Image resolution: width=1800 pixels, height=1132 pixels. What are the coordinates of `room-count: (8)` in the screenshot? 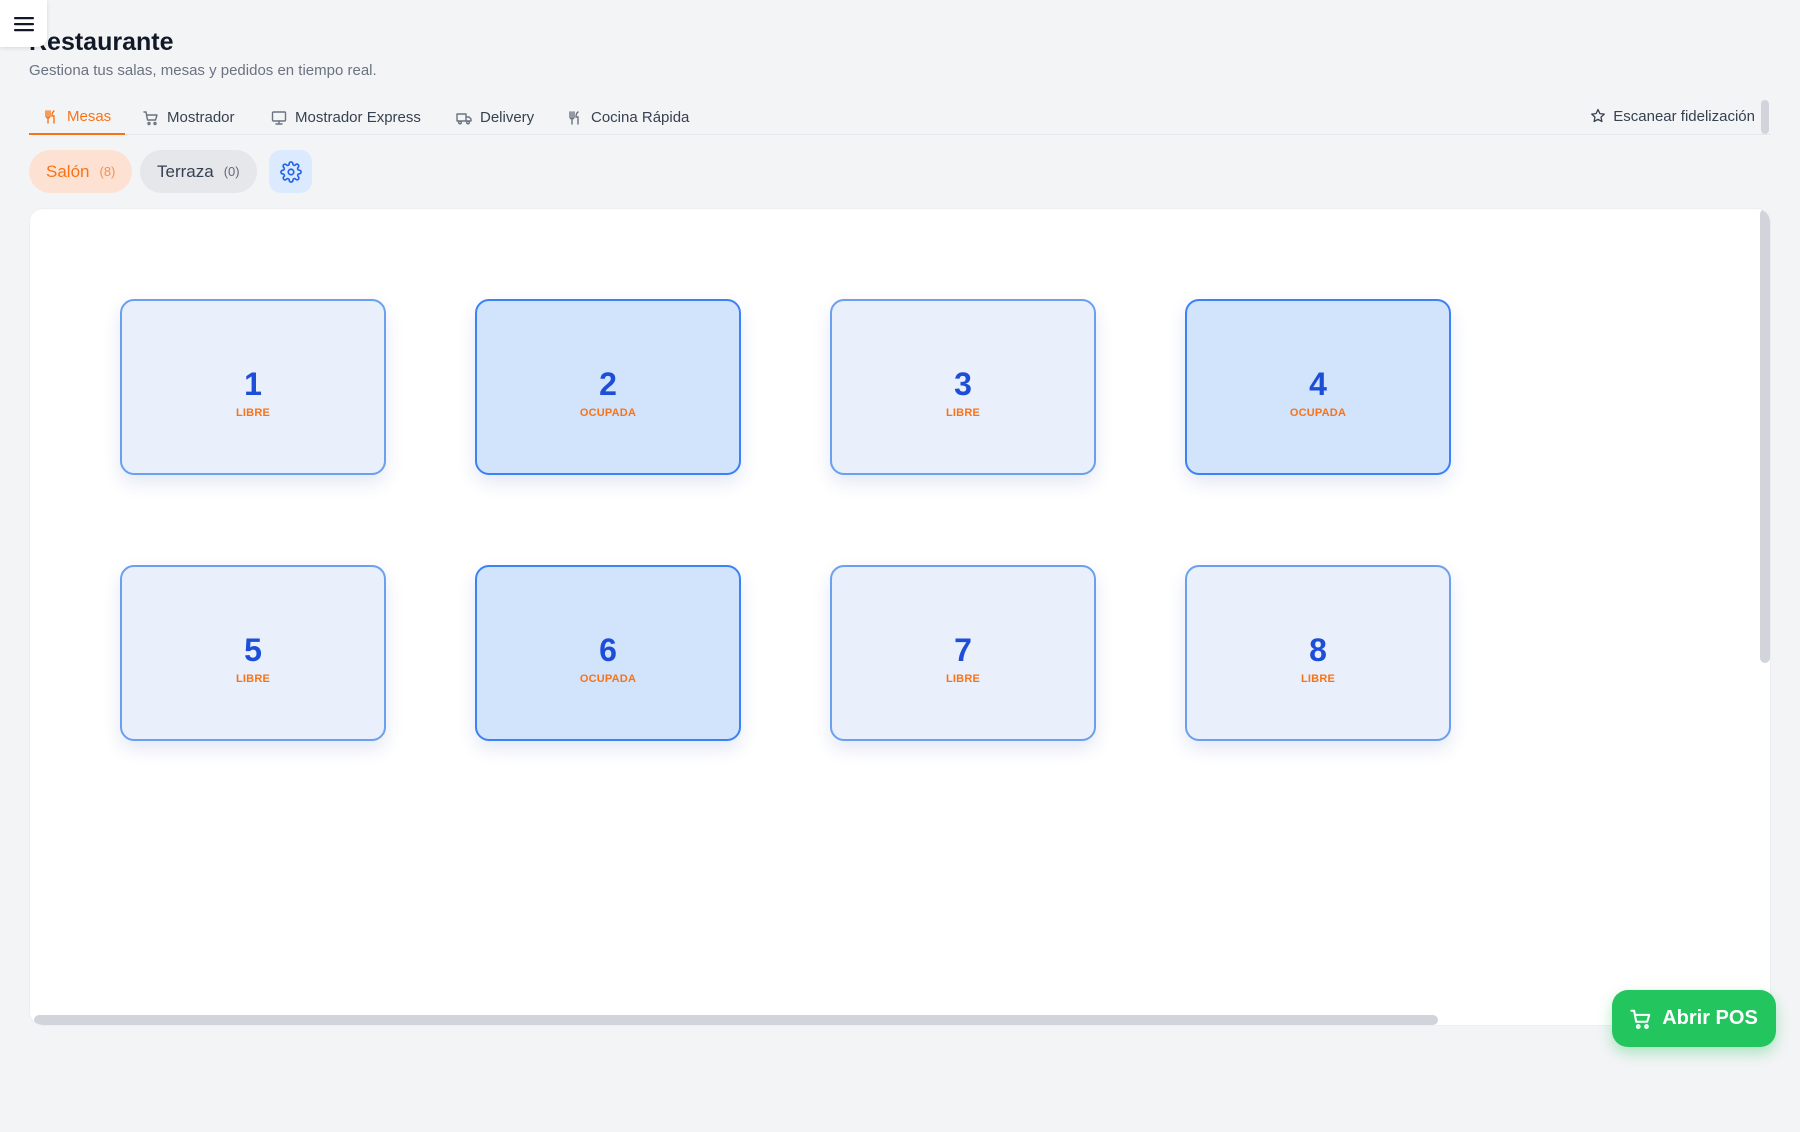 It's located at (107, 171).